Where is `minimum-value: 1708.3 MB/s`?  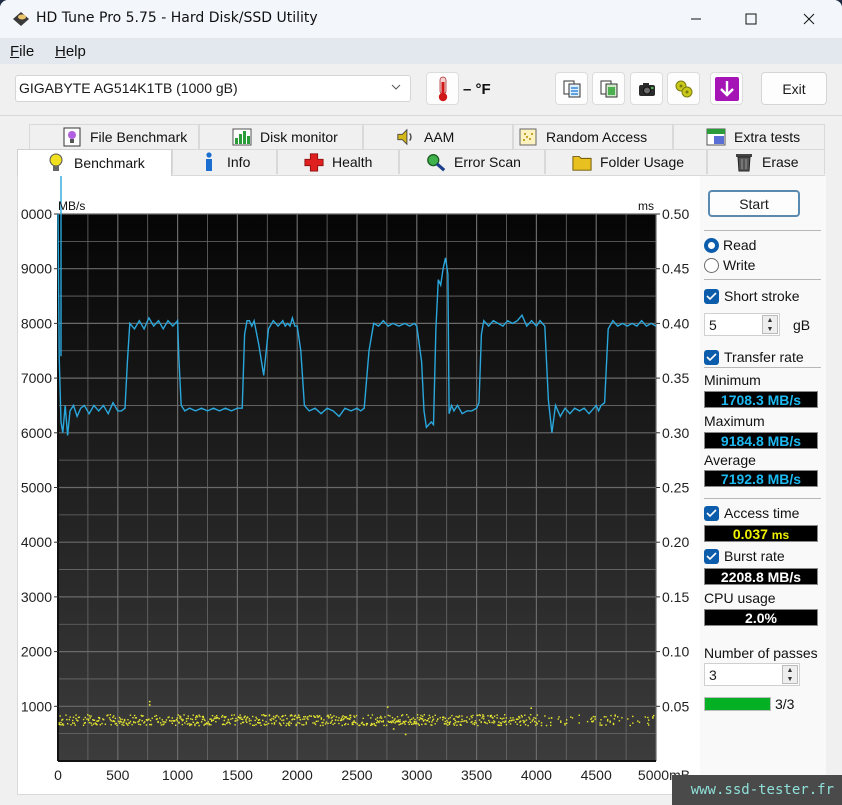 minimum-value: 1708.3 MB/s is located at coordinates (761, 399).